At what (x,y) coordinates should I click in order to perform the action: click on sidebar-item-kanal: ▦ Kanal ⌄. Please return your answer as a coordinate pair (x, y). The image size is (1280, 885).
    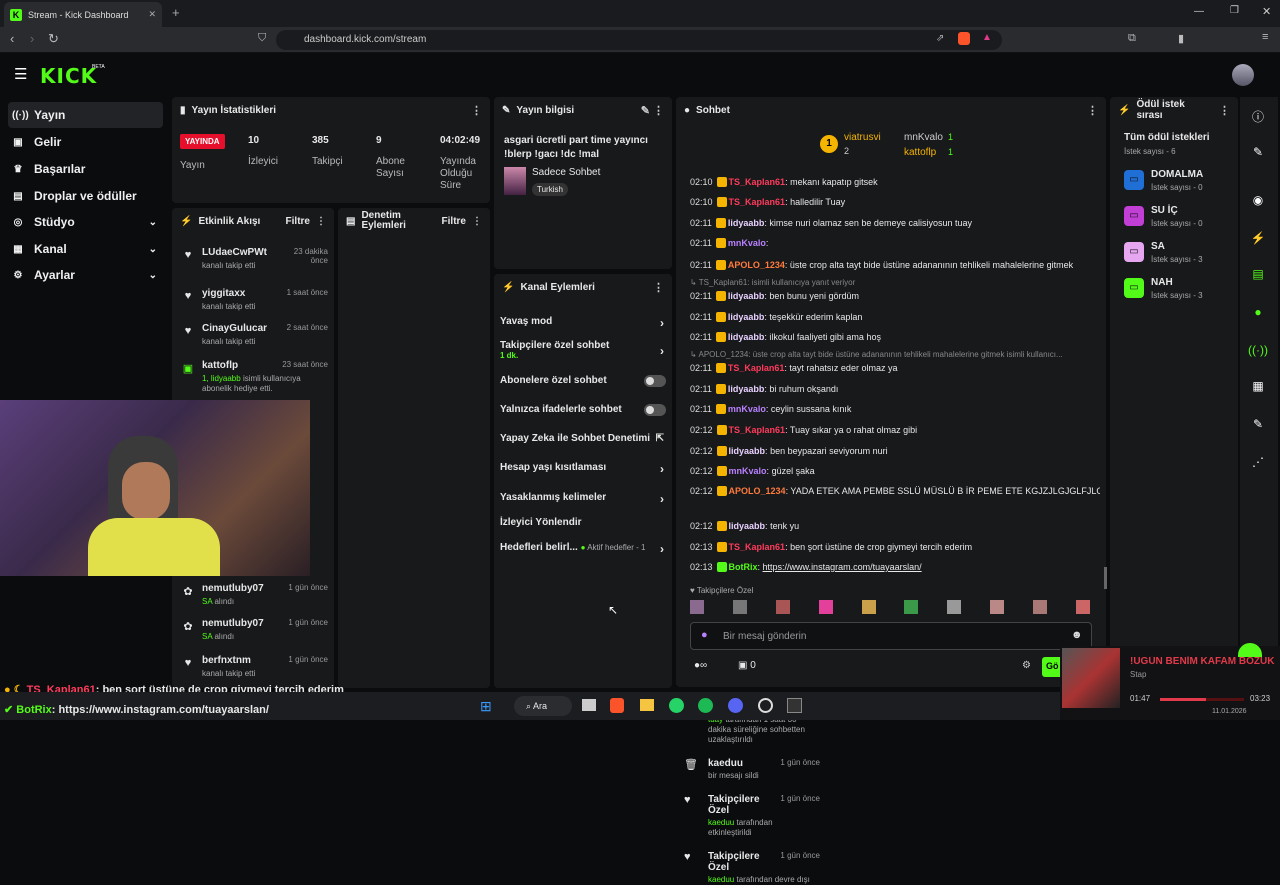
    Looking at the image, I should click on (85, 249).